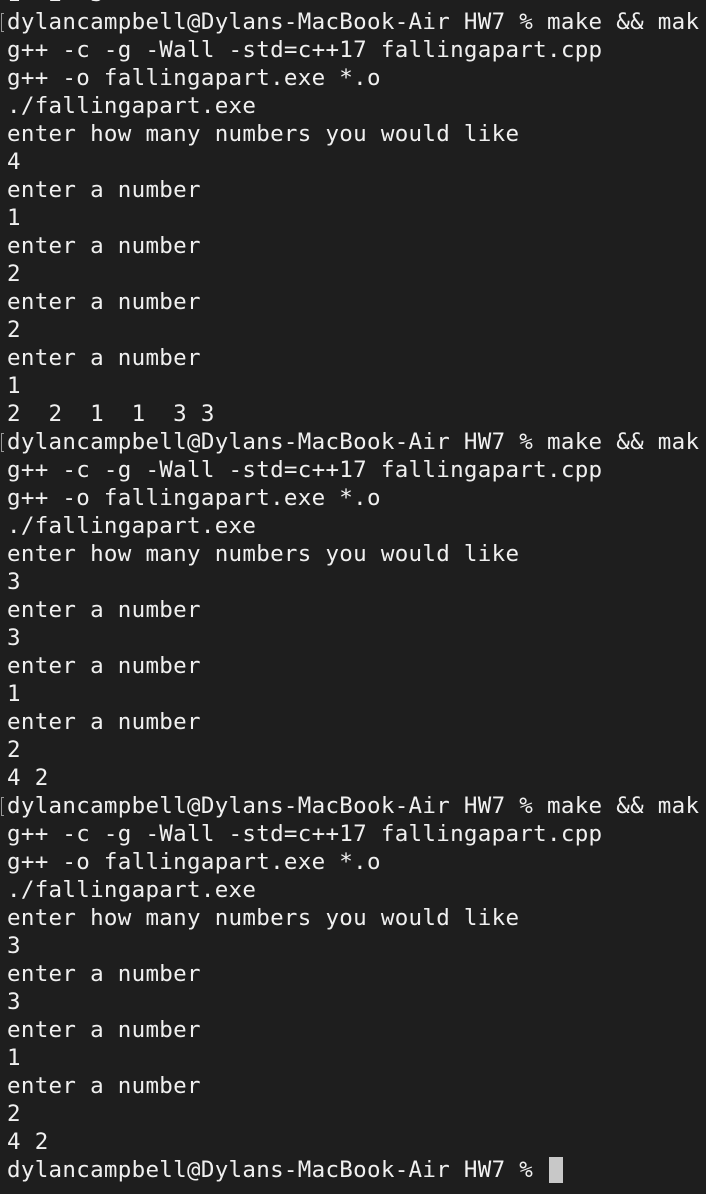  What do you see at coordinates (556, 1170) in the screenshot?
I see `text-cursor` at bounding box center [556, 1170].